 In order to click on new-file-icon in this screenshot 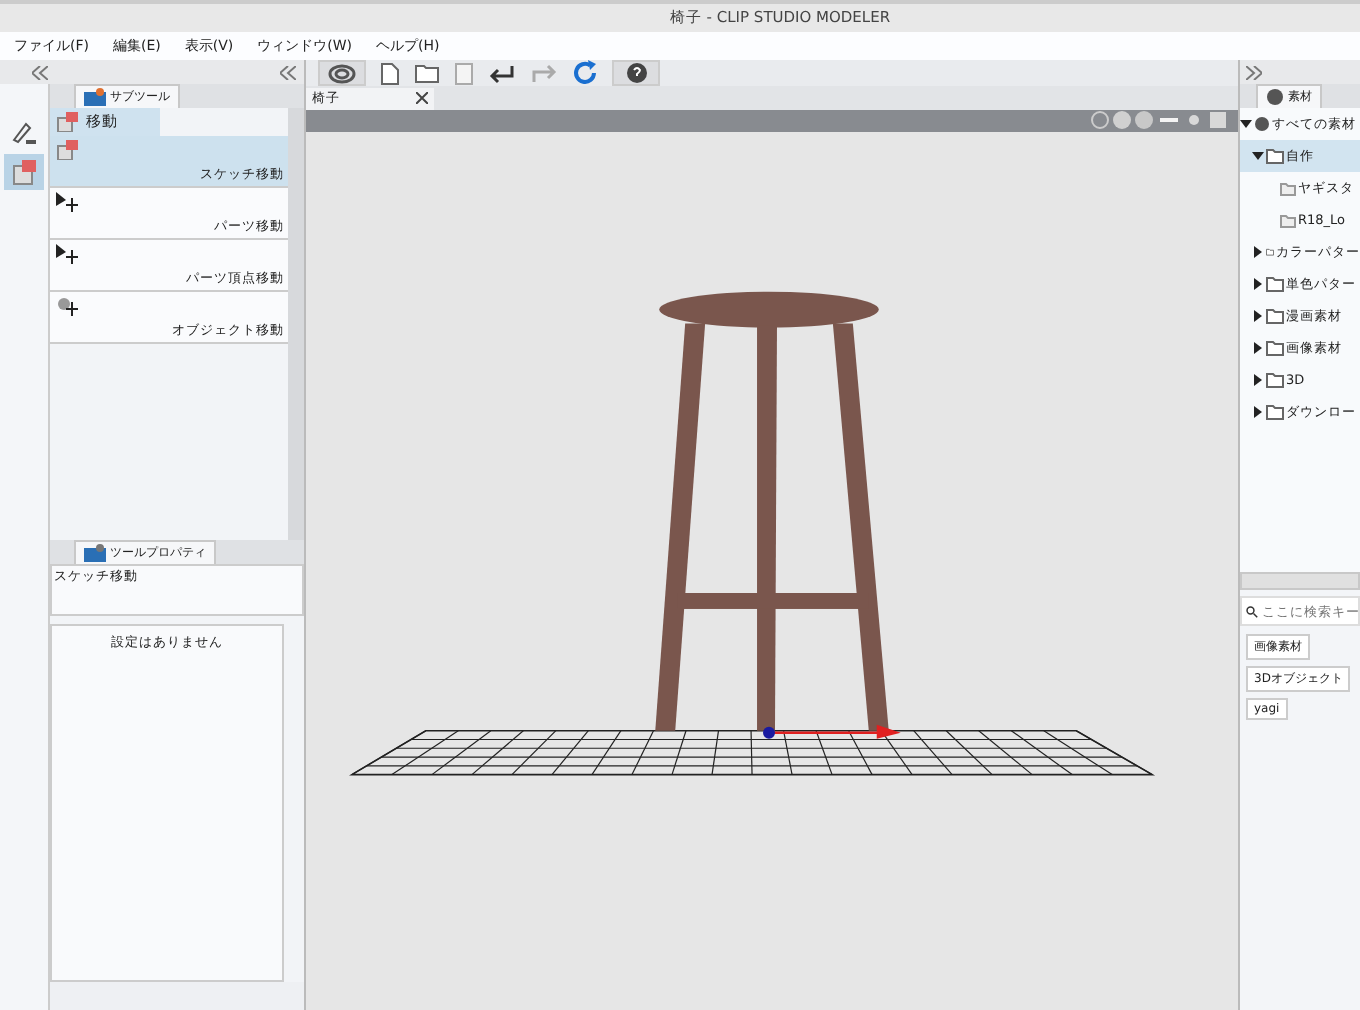, I will do `click(390, 73)`.